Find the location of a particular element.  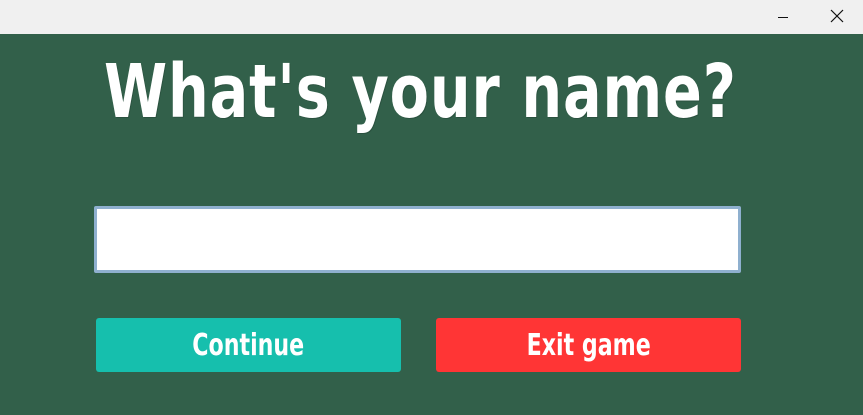

window-titlebar is located at coordinates (431, 17).